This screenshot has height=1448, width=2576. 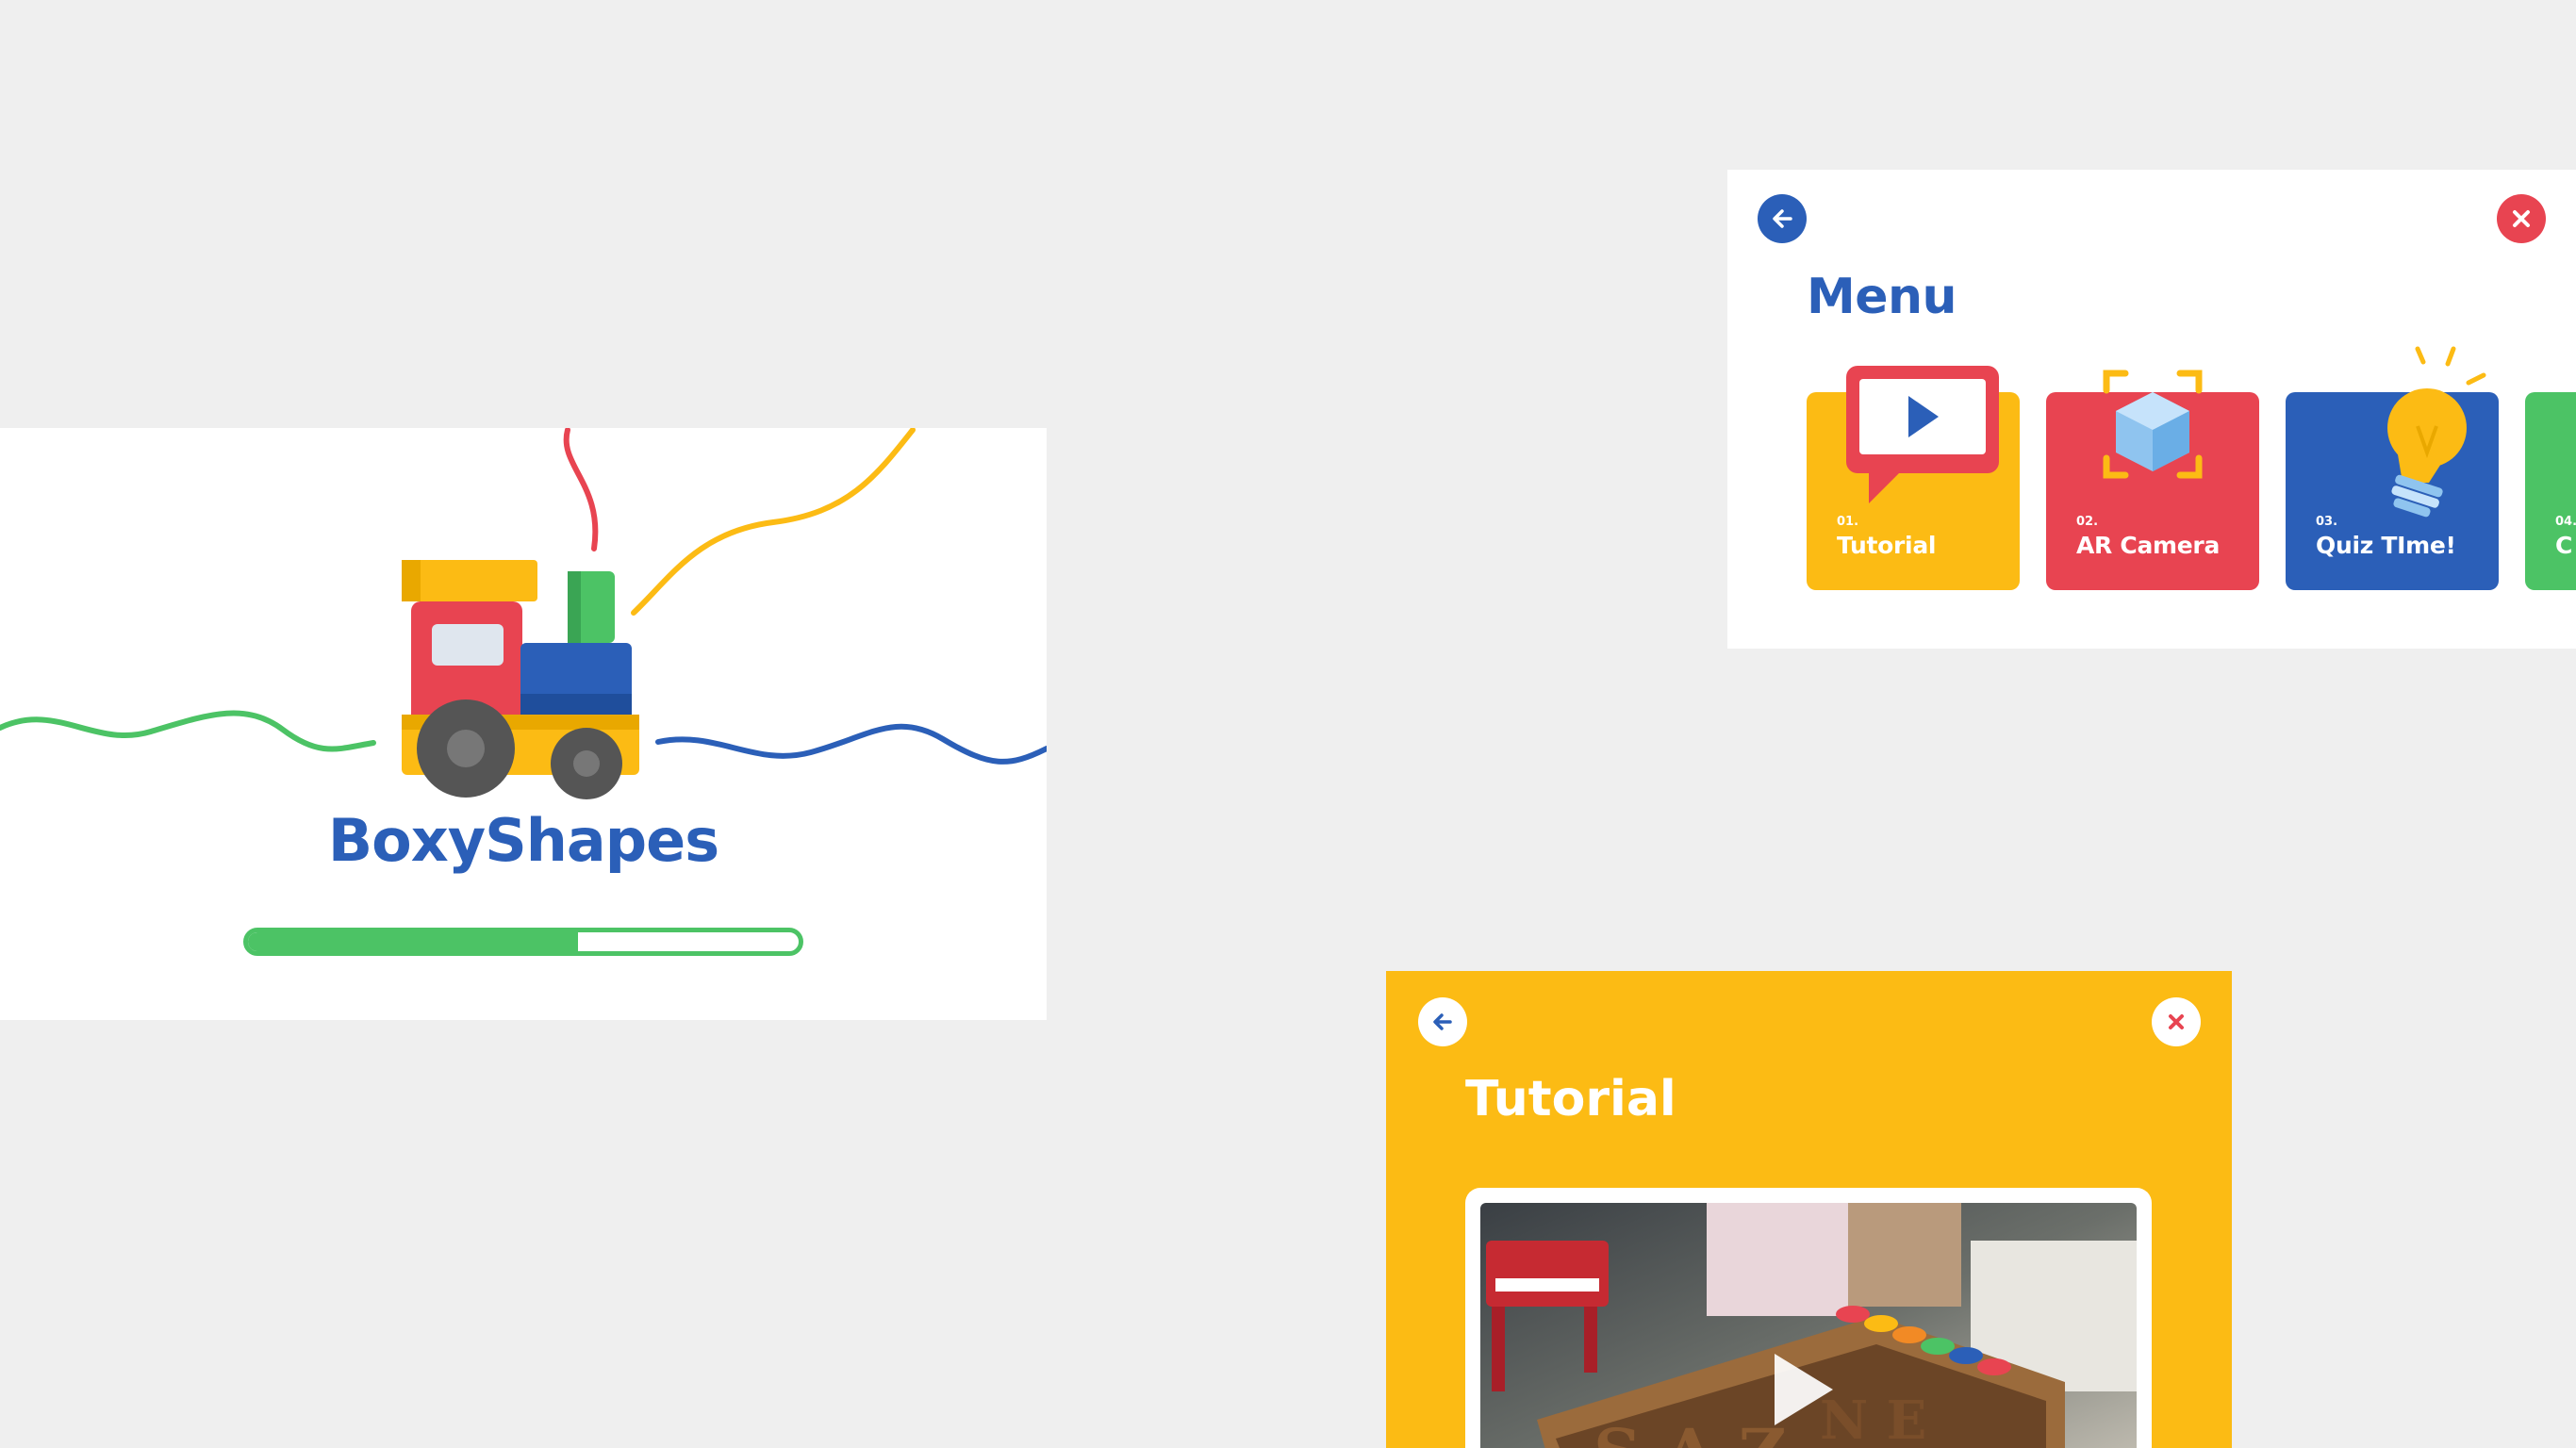 What do you see at coordinates (2564, 545) in the screenshot?
I see `card-label: C` at bounding box center [2564, 545].